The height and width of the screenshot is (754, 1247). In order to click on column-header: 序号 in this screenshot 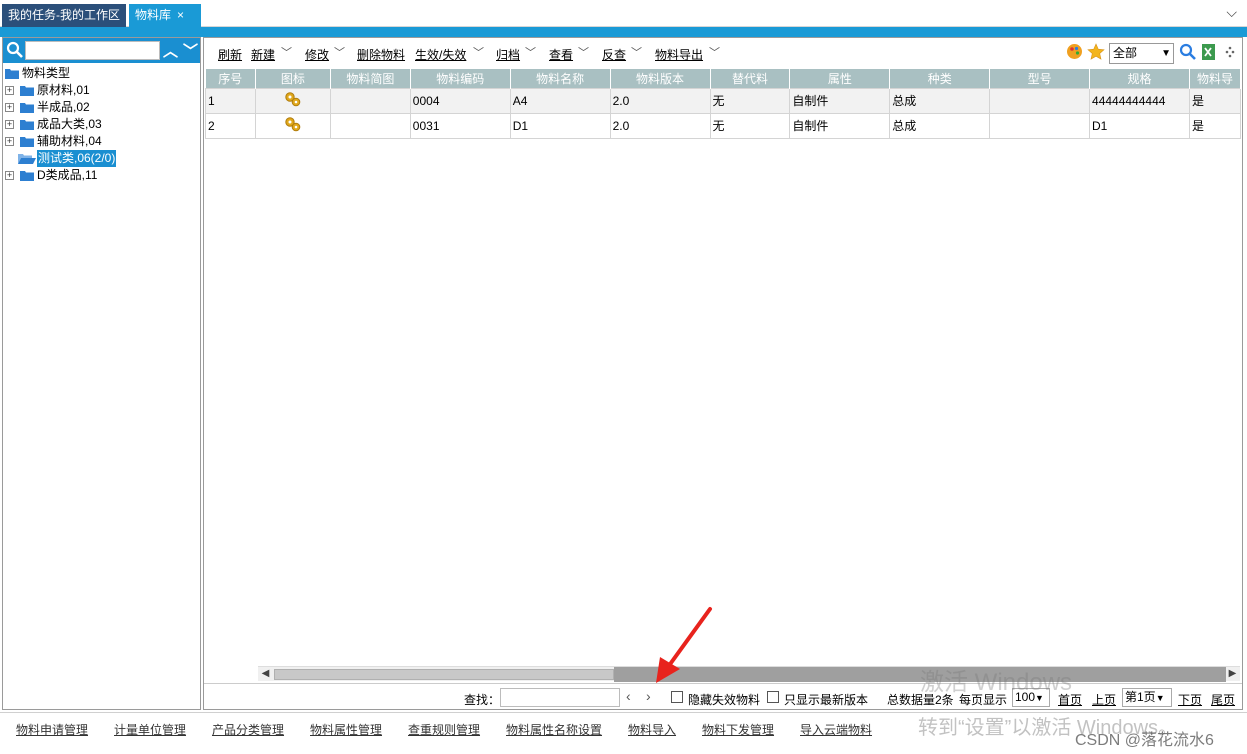, I will do `click(230, 78)`.